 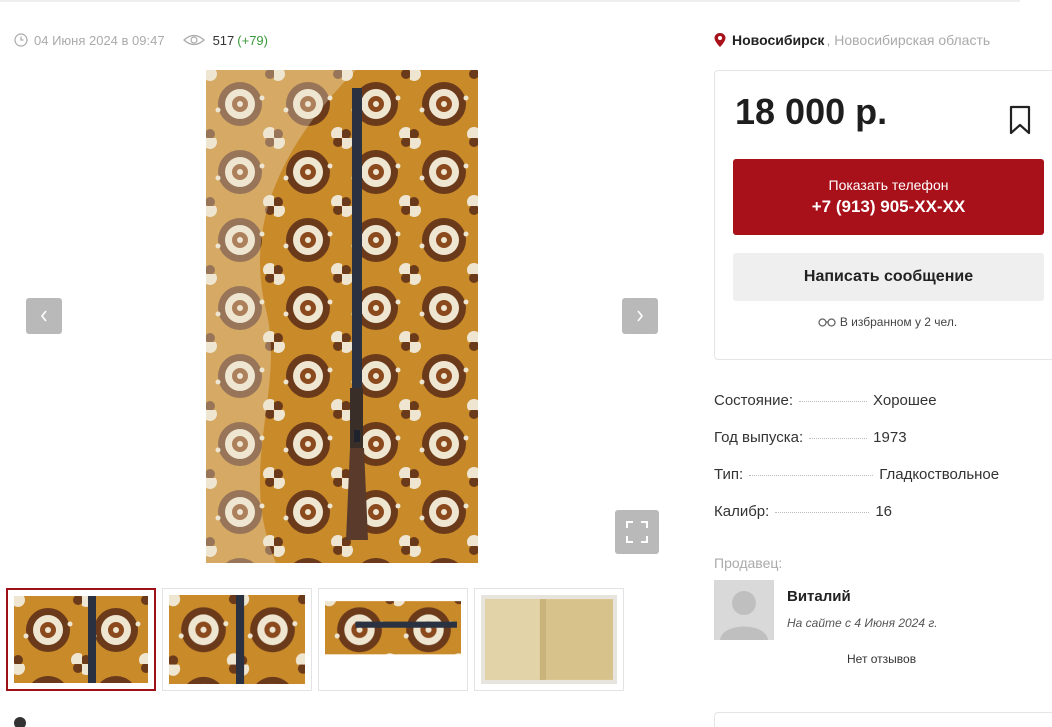 I want to click on show-phone-label: Показать телефон, so click(x=888, y=185).